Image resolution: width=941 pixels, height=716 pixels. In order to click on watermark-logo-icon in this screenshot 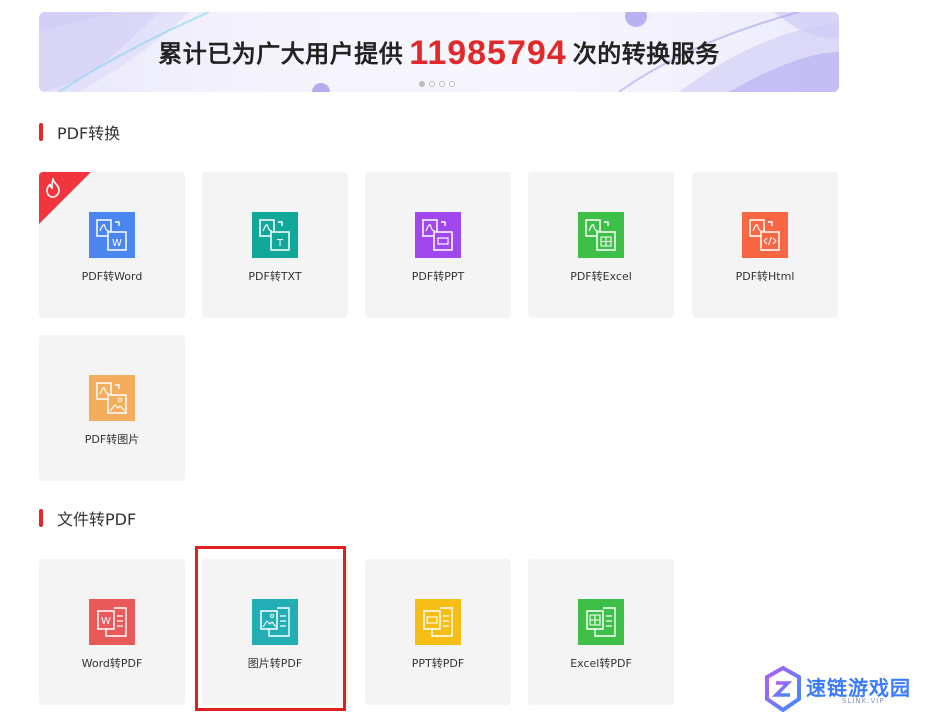, I will do `click(783, 689)`.